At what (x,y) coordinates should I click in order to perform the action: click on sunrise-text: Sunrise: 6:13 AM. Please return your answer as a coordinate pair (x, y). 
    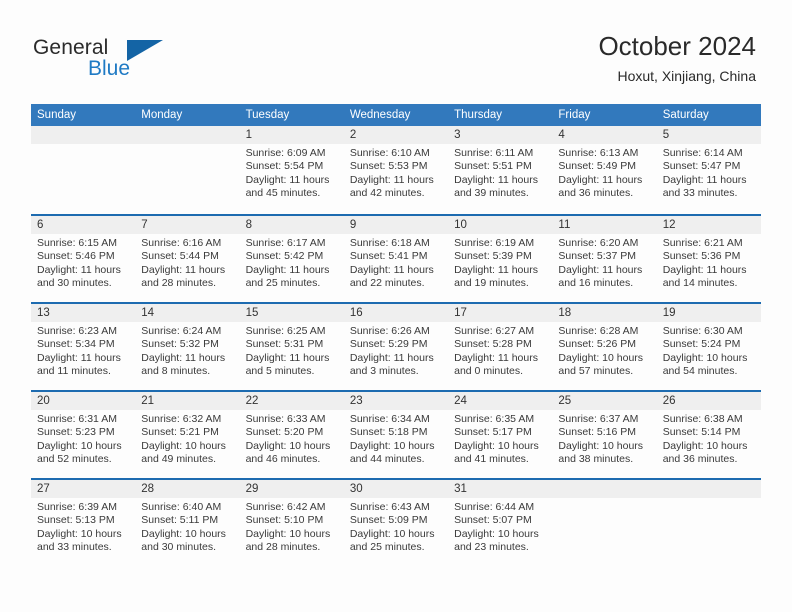
    Looking at the image, I should click on (598, 153).